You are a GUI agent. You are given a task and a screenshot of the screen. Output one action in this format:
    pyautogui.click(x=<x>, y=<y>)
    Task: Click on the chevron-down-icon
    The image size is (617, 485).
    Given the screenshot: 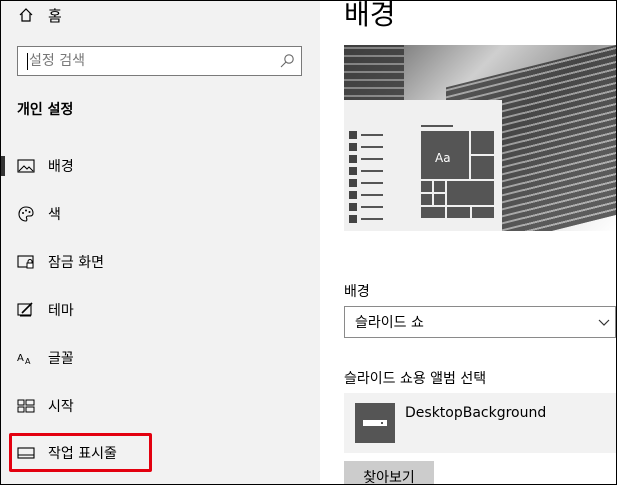 What is the action you would take?
    pyautogui.click(x=604, y=322)
    